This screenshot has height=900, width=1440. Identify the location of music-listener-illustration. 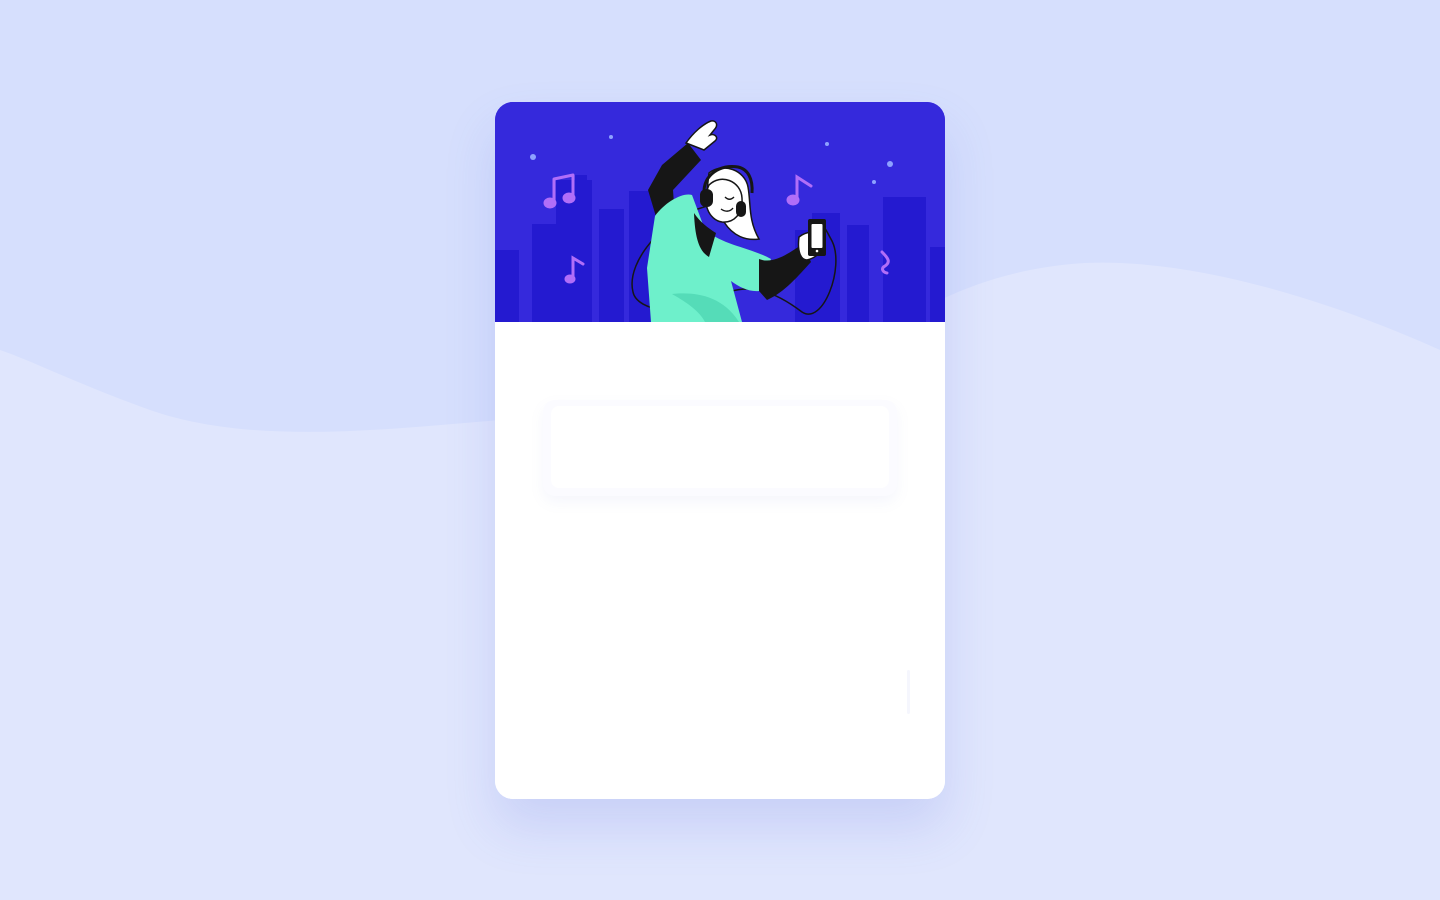
(720, 212).